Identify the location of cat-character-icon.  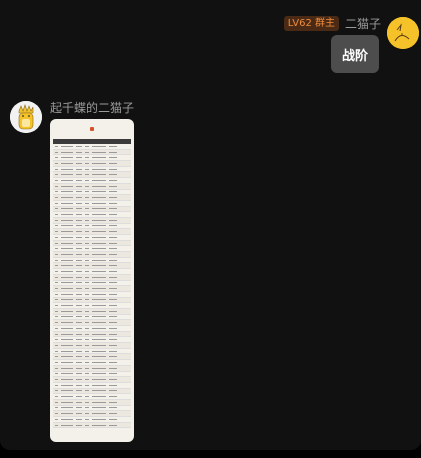
(26, 117).